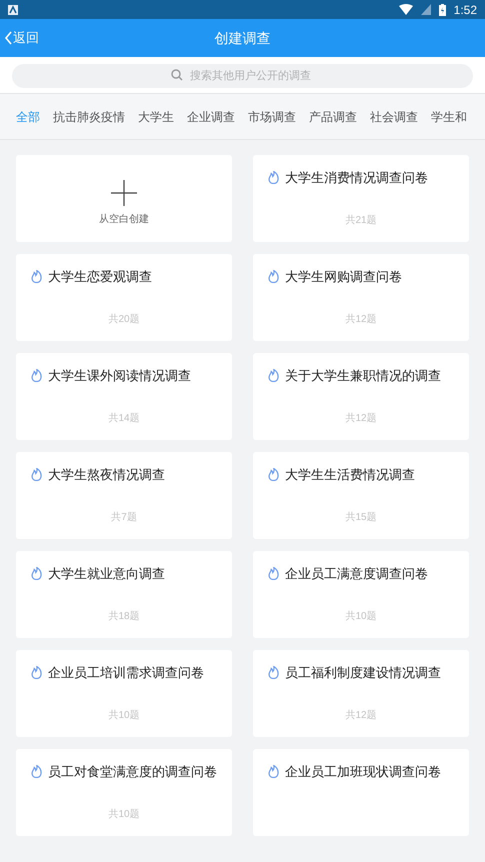 Image resolution: width=485 pixels, height=862 pixels. I want to click on template-title: 大学生熬夜情况调查, so click(106, 475).